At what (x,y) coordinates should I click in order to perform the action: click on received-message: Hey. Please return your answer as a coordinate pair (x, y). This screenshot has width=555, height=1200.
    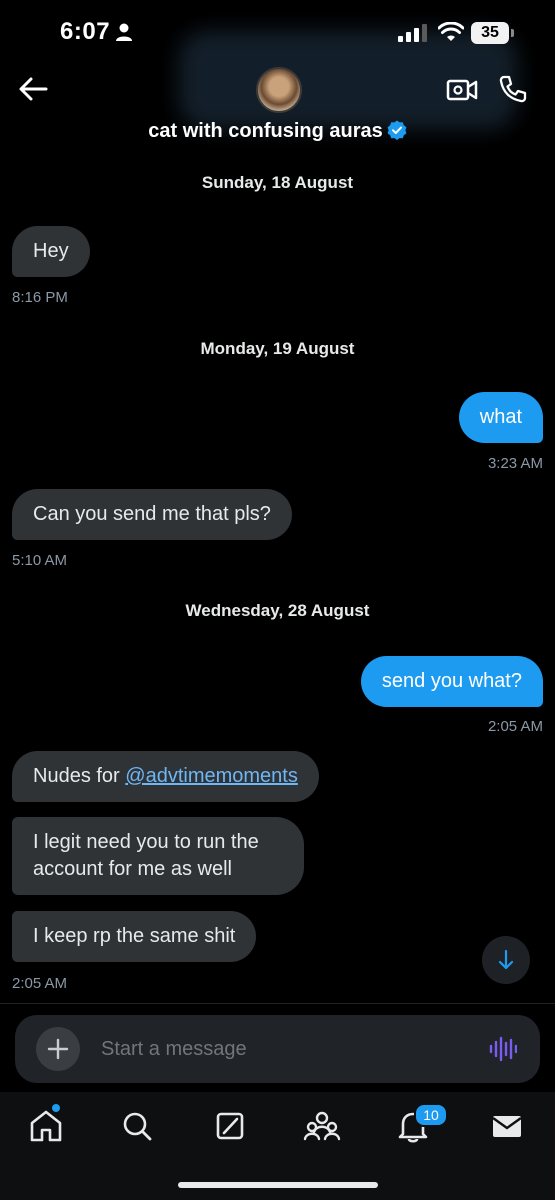
    Looking at the image, I should click on (51, 251).